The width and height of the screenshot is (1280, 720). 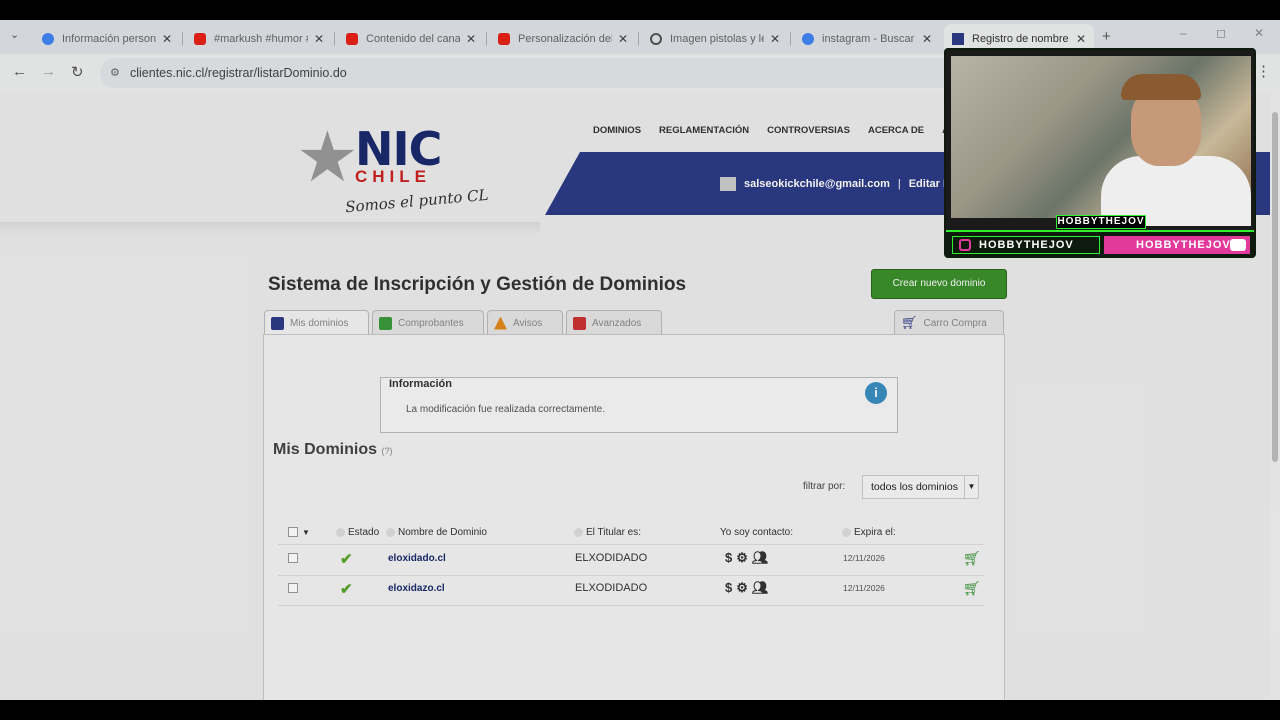 What do you see at coordinates (1101, 222) in the screenshot?
I see `streamer-name: HOBBYTHEJOV` at bounding box center [1101, 222].